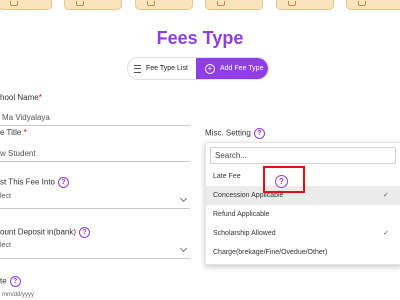 The image size is (400, 300). I want to click on post-fee-into-underline, so click(95, 208).